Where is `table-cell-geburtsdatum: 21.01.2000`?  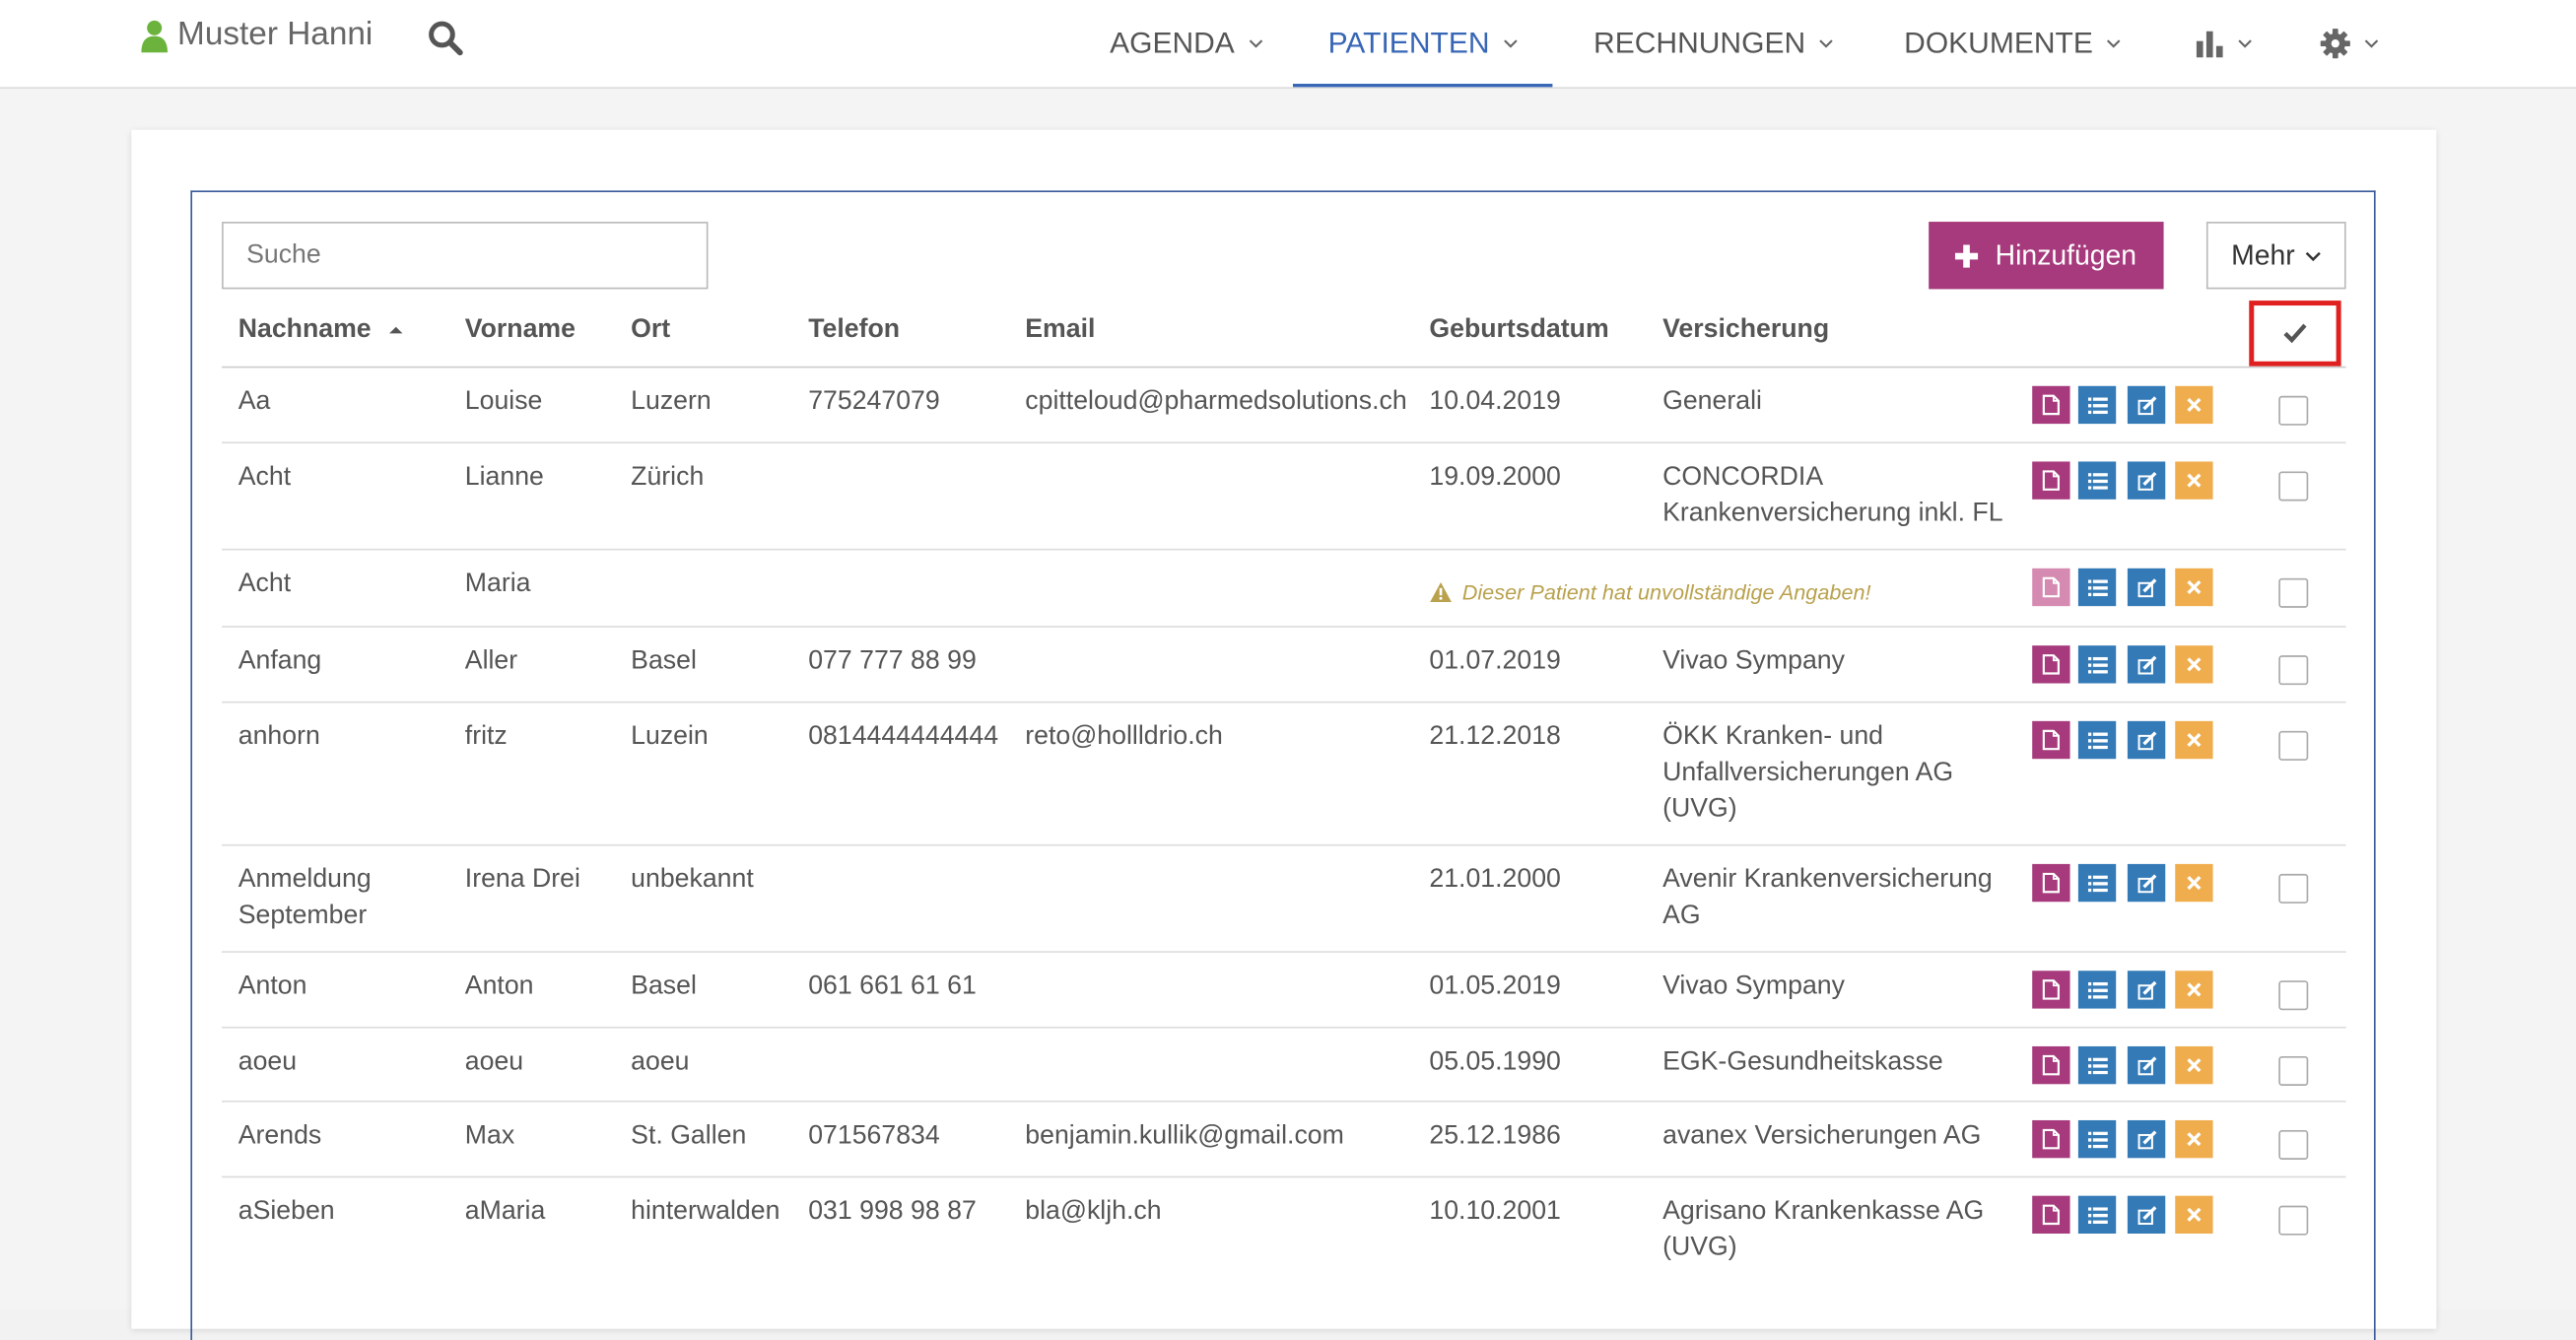 table-cell-geburtsdatum: 21.01.2000 is located at coordinates (1495, 879).